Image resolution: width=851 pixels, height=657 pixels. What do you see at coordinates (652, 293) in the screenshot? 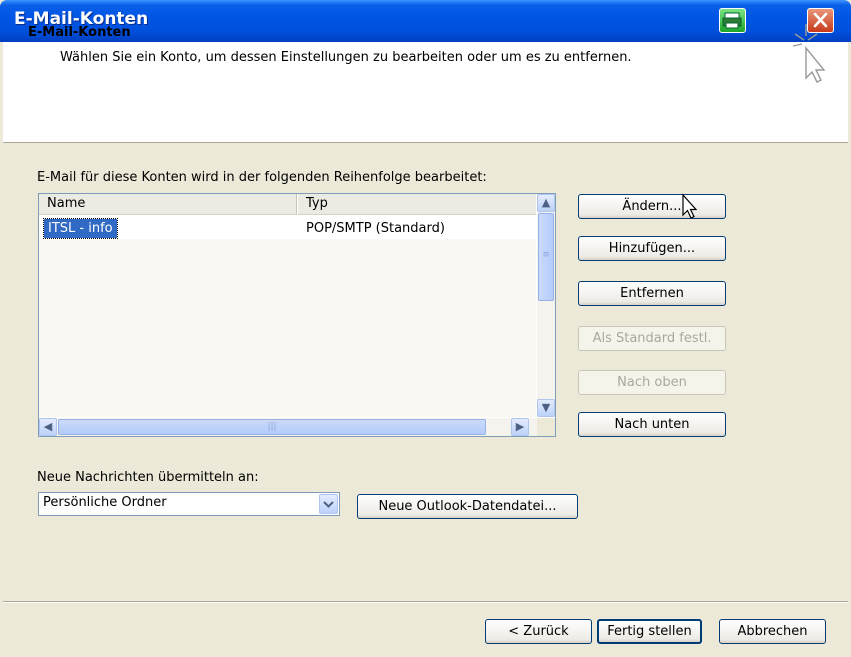
I see `remove-button: Entfernen` at bounding box center [652, 293].